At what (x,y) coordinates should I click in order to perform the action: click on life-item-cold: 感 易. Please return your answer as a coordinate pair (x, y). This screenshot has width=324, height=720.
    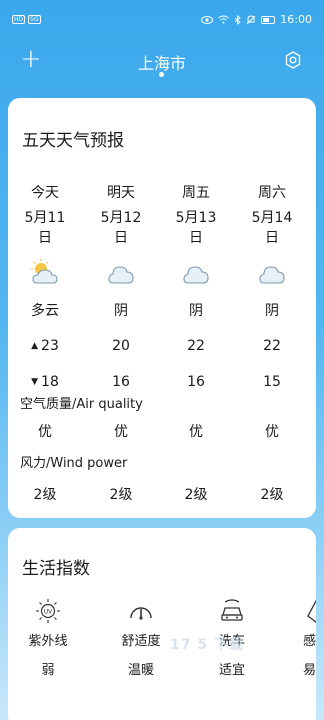
    Looking at the image, I should click on (296, 638).